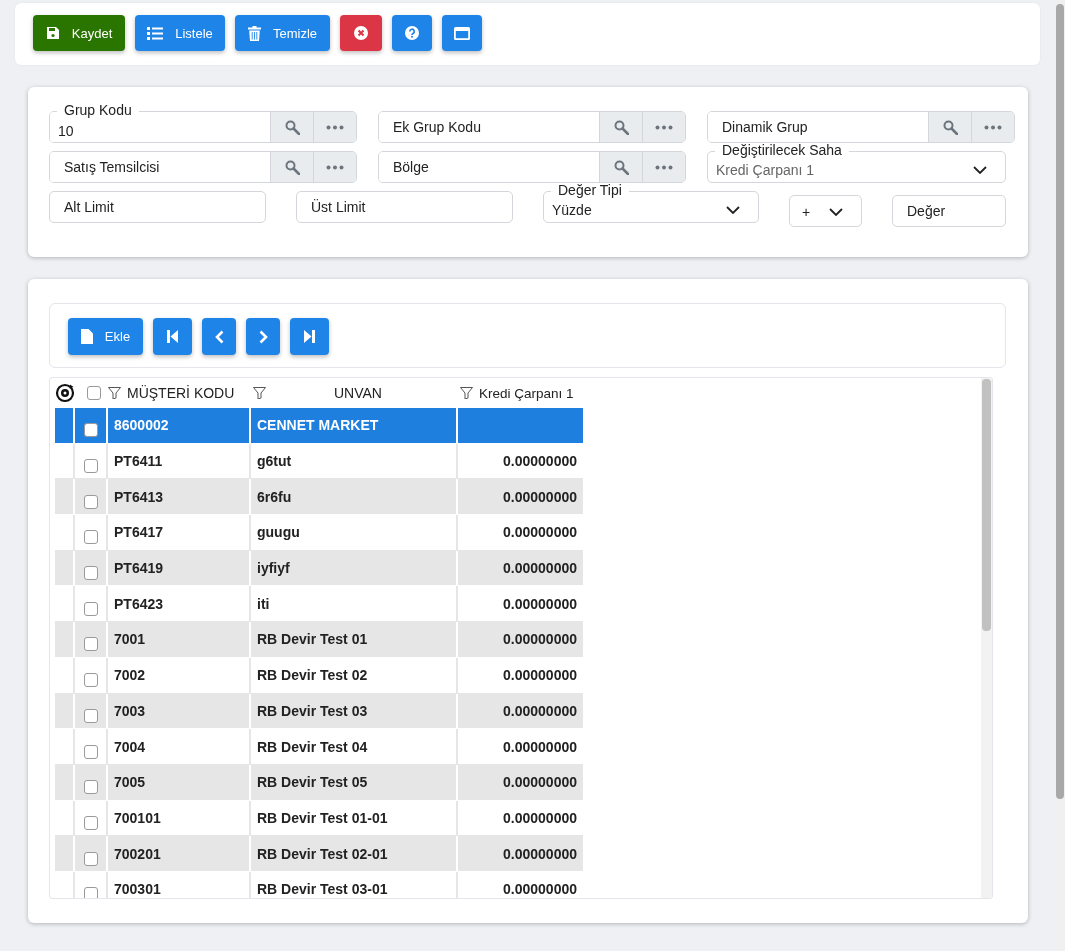 The height and width of the screenshot is (951, 1065). Describe the element at coordinates (203, 167) in the screenshot. I see `lookup-field: Satış Temsilcisi` at that location.